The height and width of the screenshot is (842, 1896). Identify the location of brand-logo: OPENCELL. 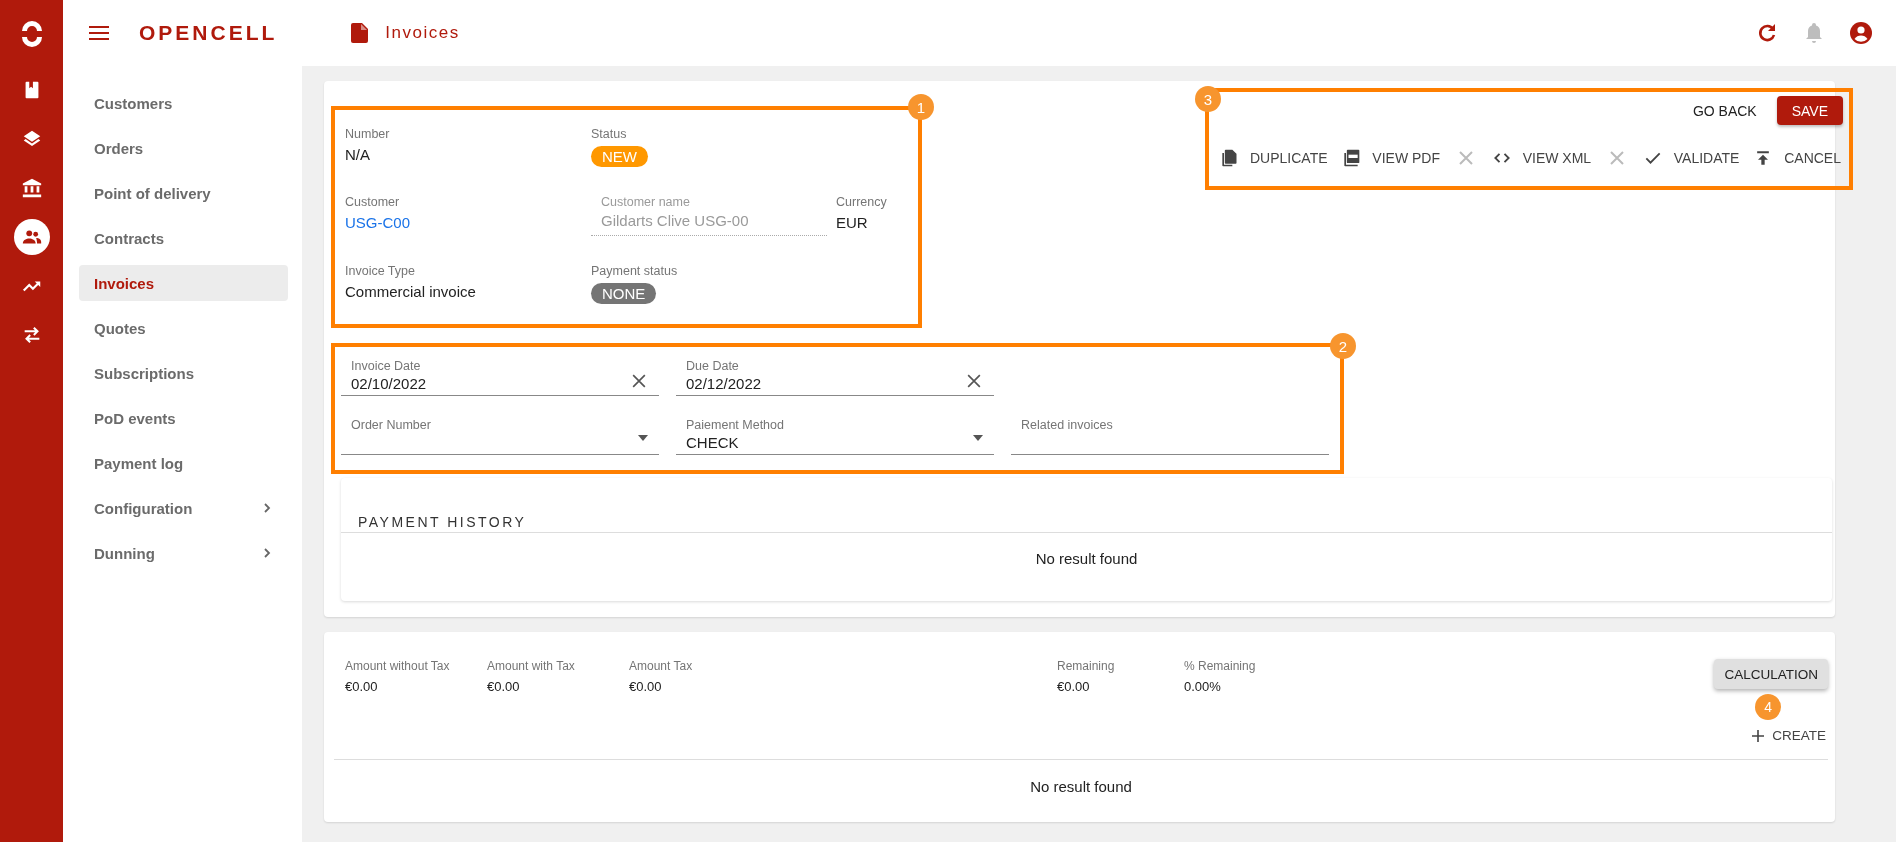
(208, 33).